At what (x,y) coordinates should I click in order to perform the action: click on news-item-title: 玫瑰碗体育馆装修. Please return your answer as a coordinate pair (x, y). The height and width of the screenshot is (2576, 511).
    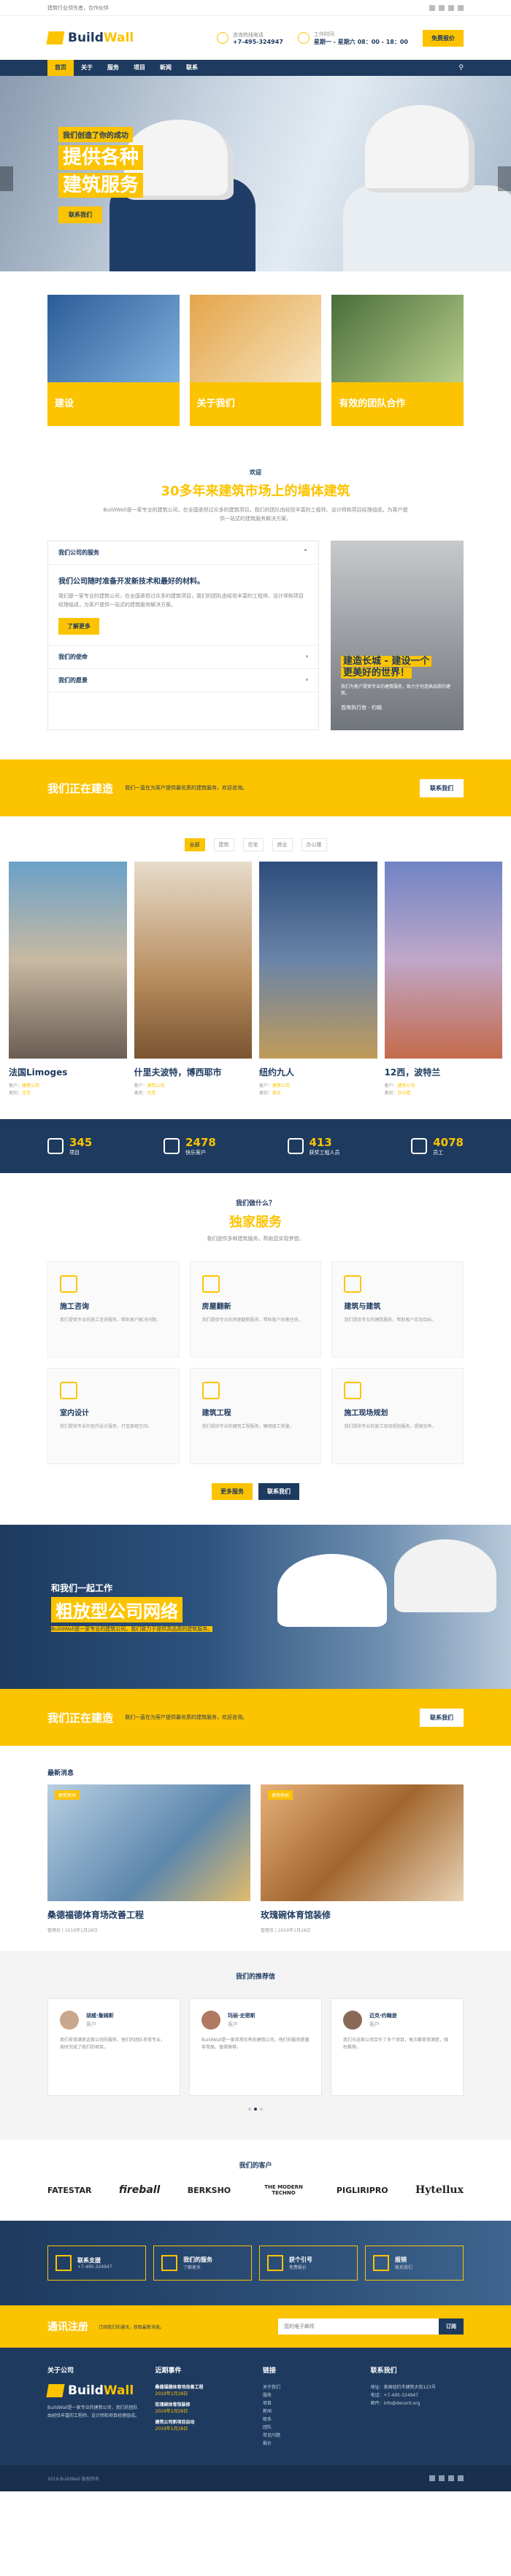
    Looking at the image, I should click on (296, 1915).